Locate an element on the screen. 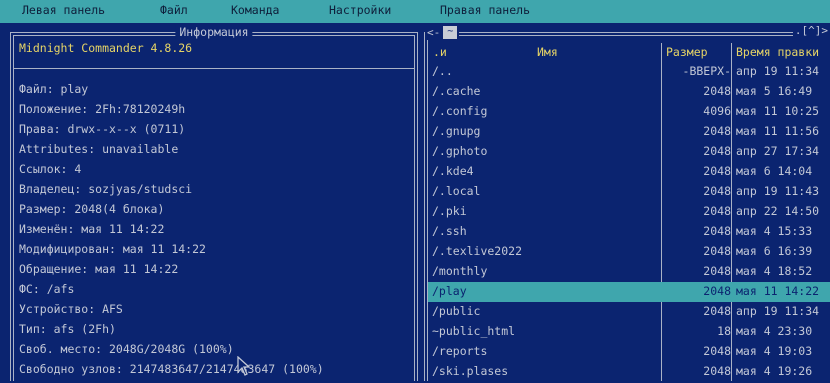 This screenshot has width=830, height=383. info-line-file: Файл: play is located at coordinates (54, 89).